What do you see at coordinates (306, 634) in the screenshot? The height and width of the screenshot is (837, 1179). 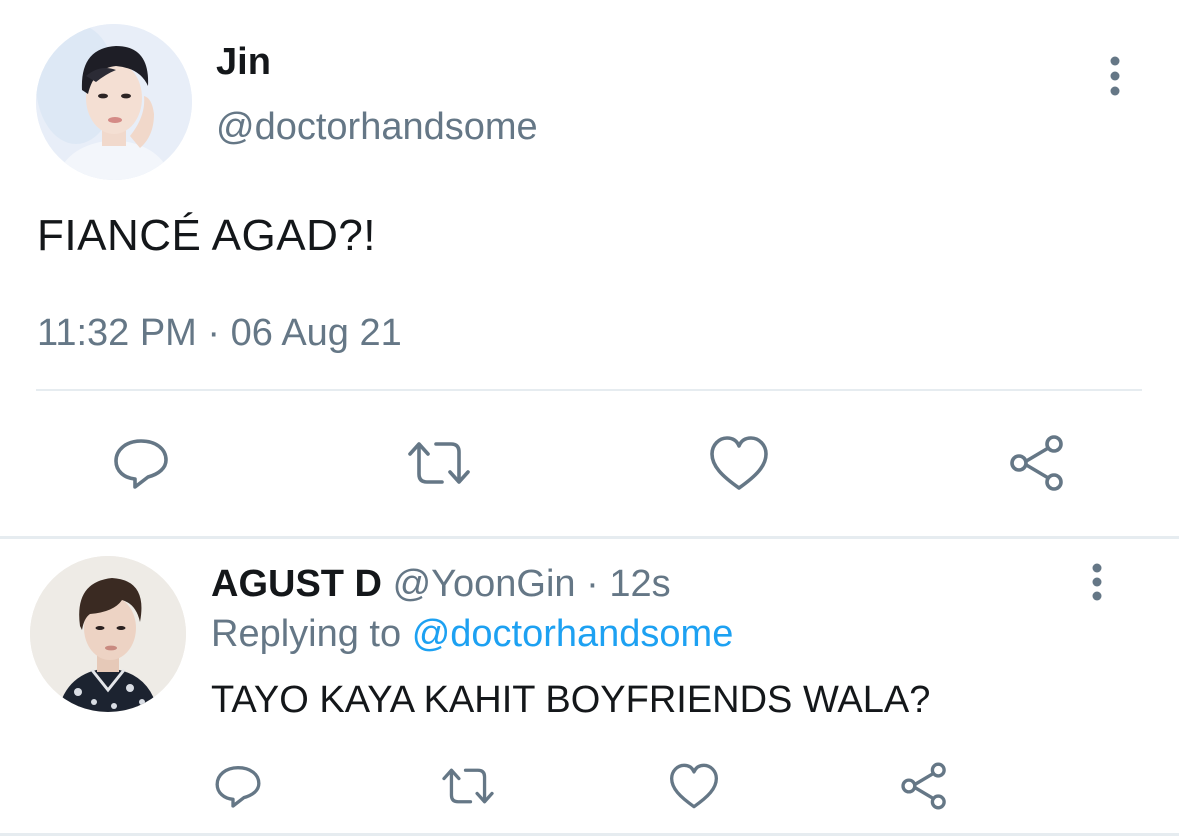 I see `replying-to-label: Replying to` at bounding box center [306, 634].